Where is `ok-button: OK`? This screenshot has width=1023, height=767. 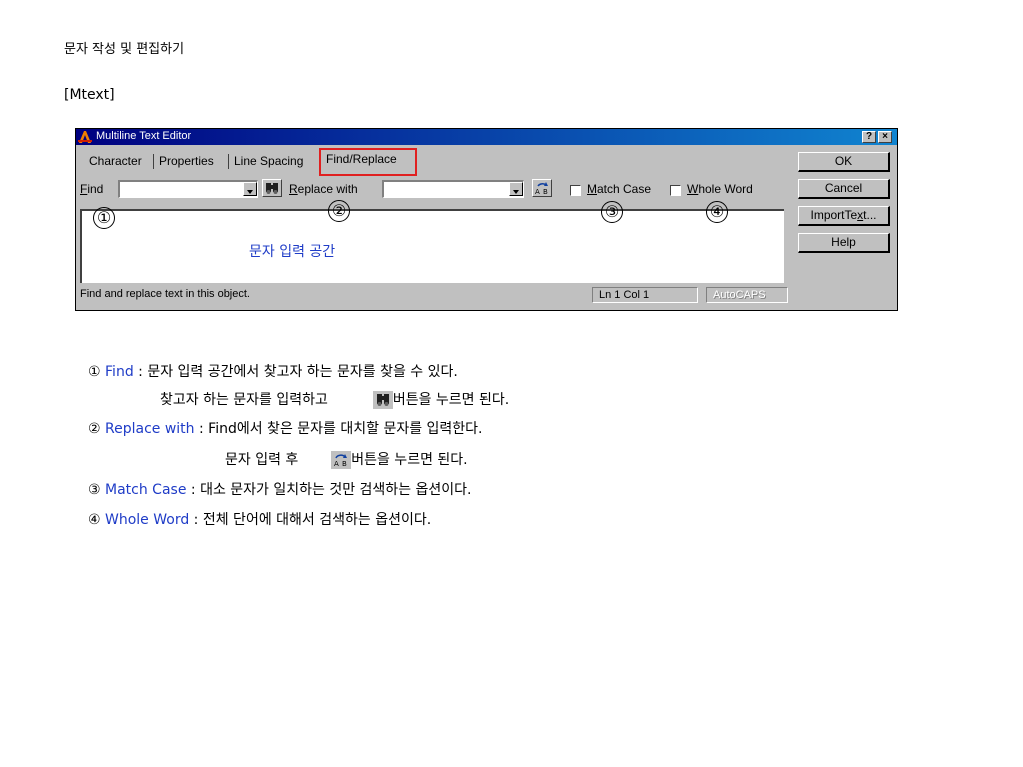
ok-button: OK is located at coordinates (844, 162).